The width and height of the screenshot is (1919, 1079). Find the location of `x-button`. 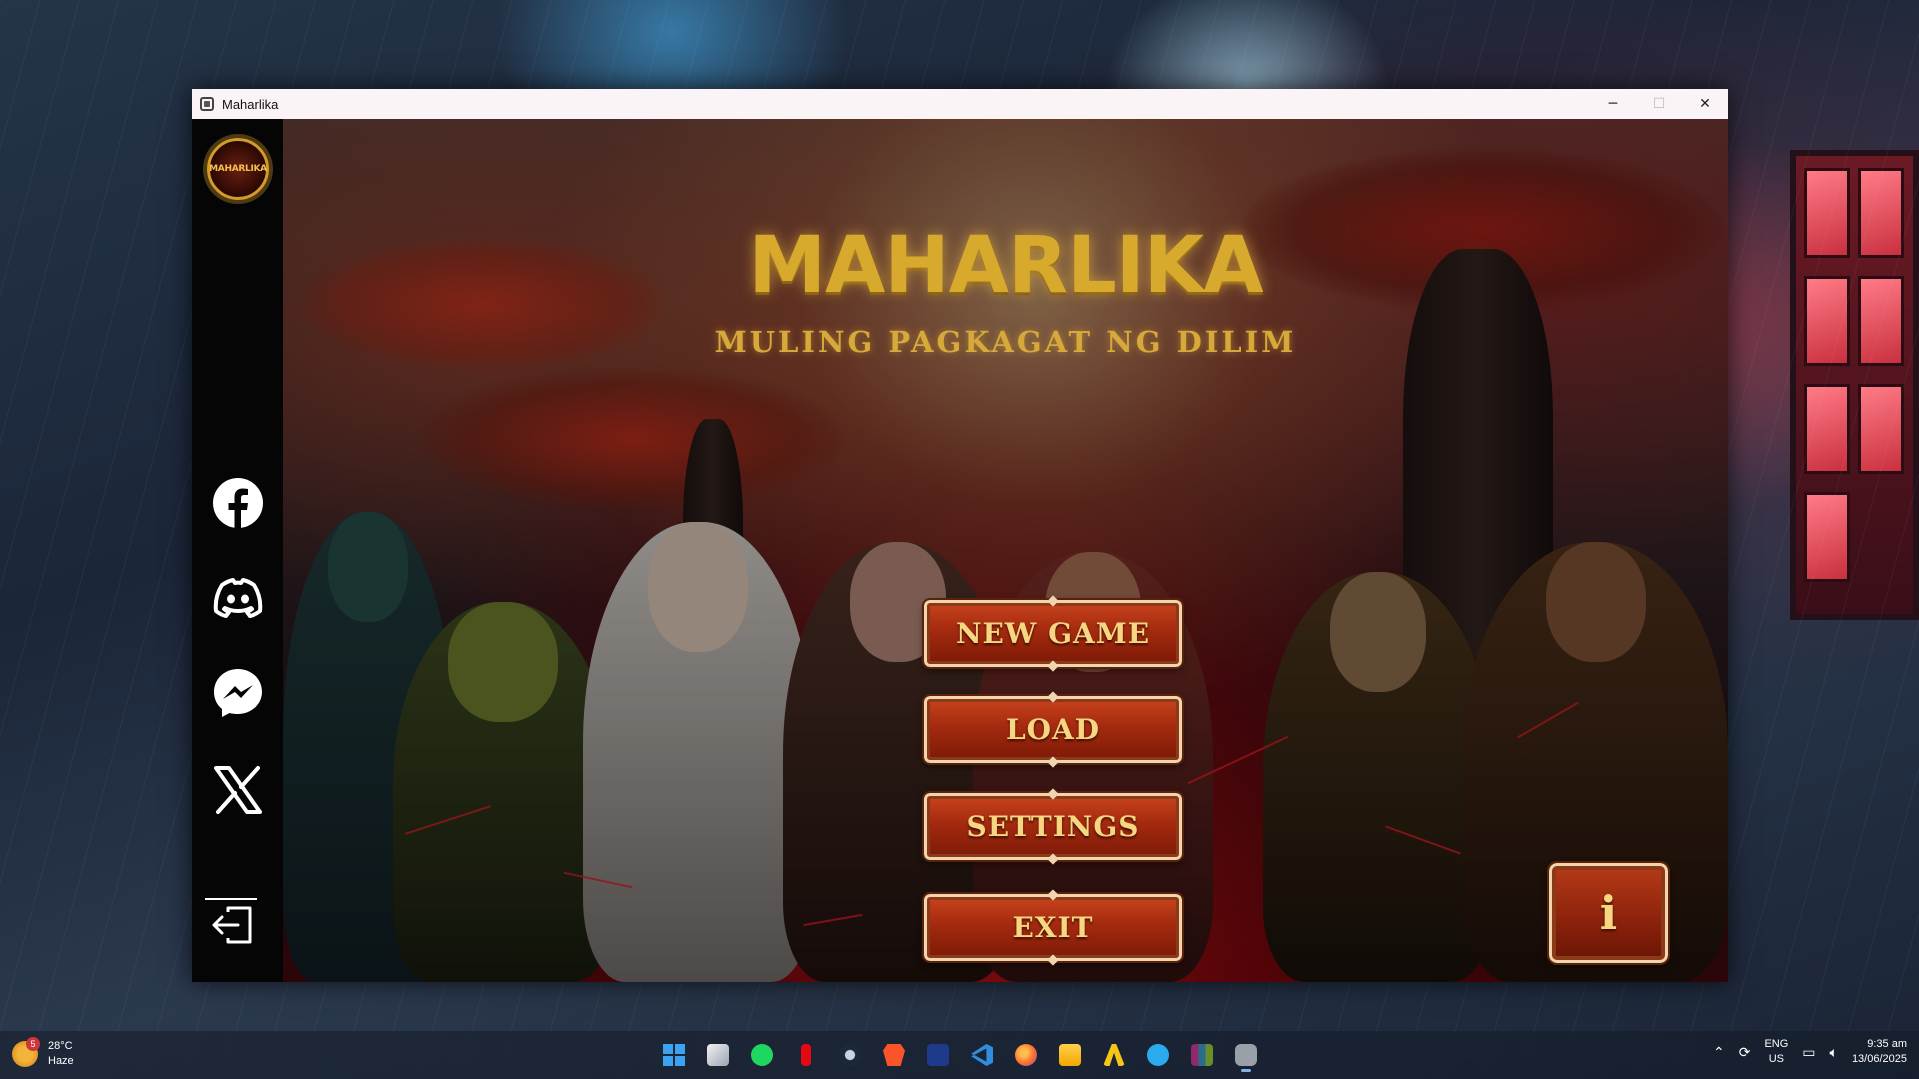

x-button is located at coordinates (238, 790).